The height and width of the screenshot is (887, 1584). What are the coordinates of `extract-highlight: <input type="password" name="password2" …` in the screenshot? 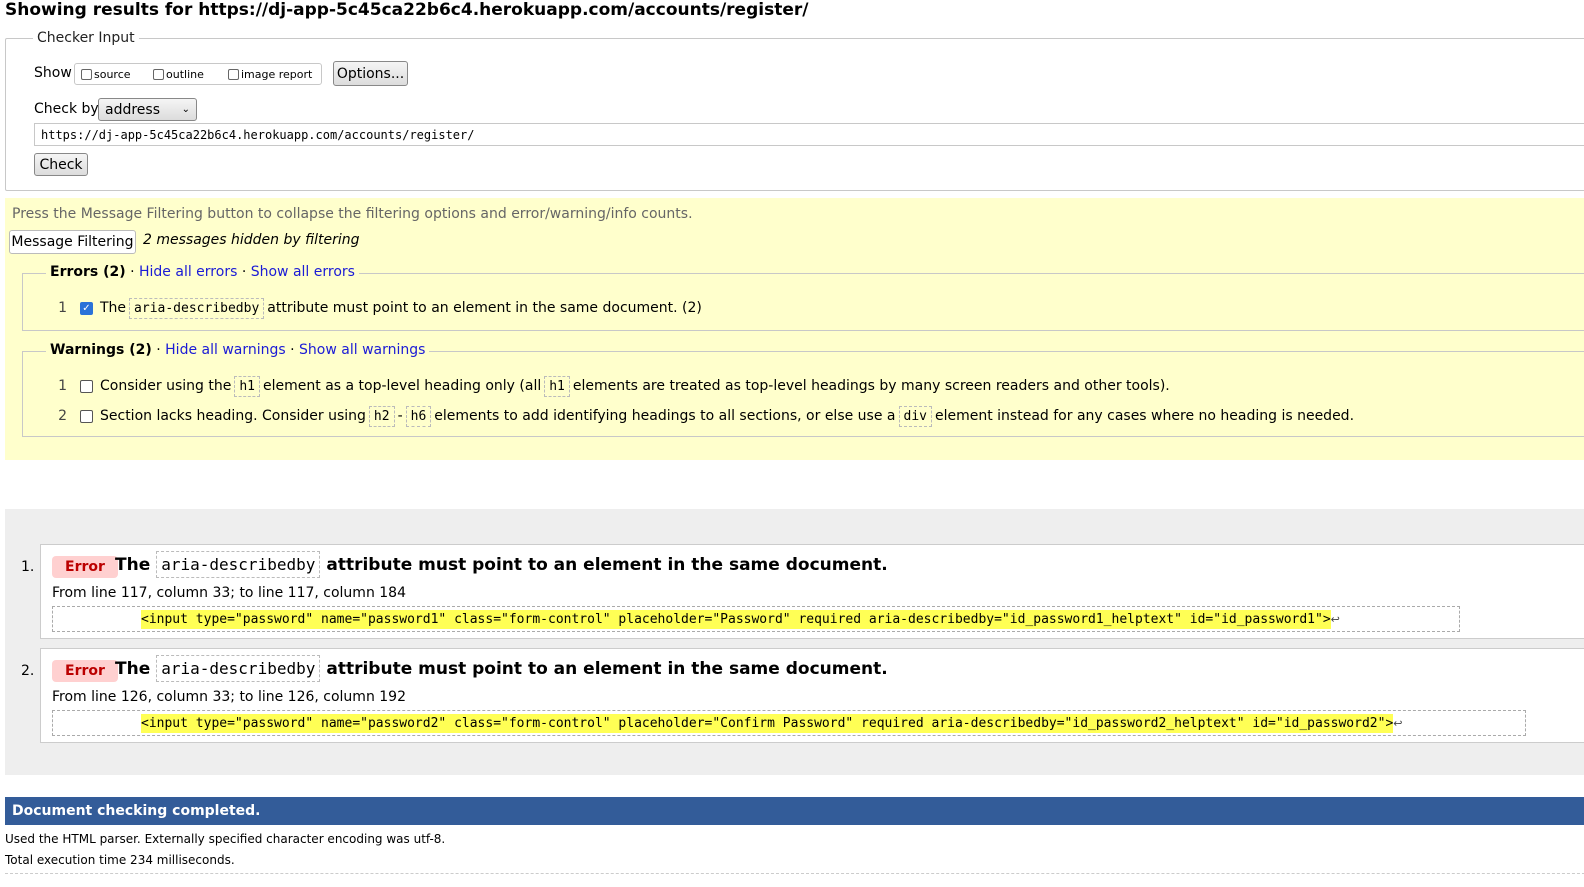 It's located at (767, 723).